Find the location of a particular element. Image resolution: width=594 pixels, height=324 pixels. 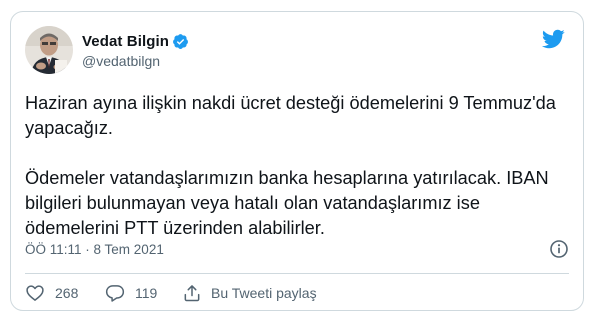

share-icon is located at coordinates (192, 293).